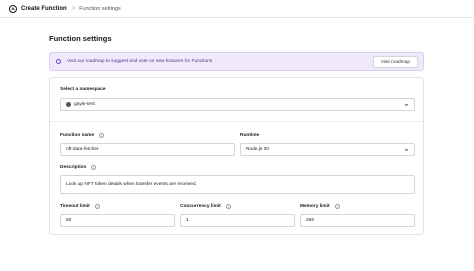  What do you see at coordinates (237, 104) in the screenshot?
I see `namespace-select: gayle-test` at bounding box center [237, 104].